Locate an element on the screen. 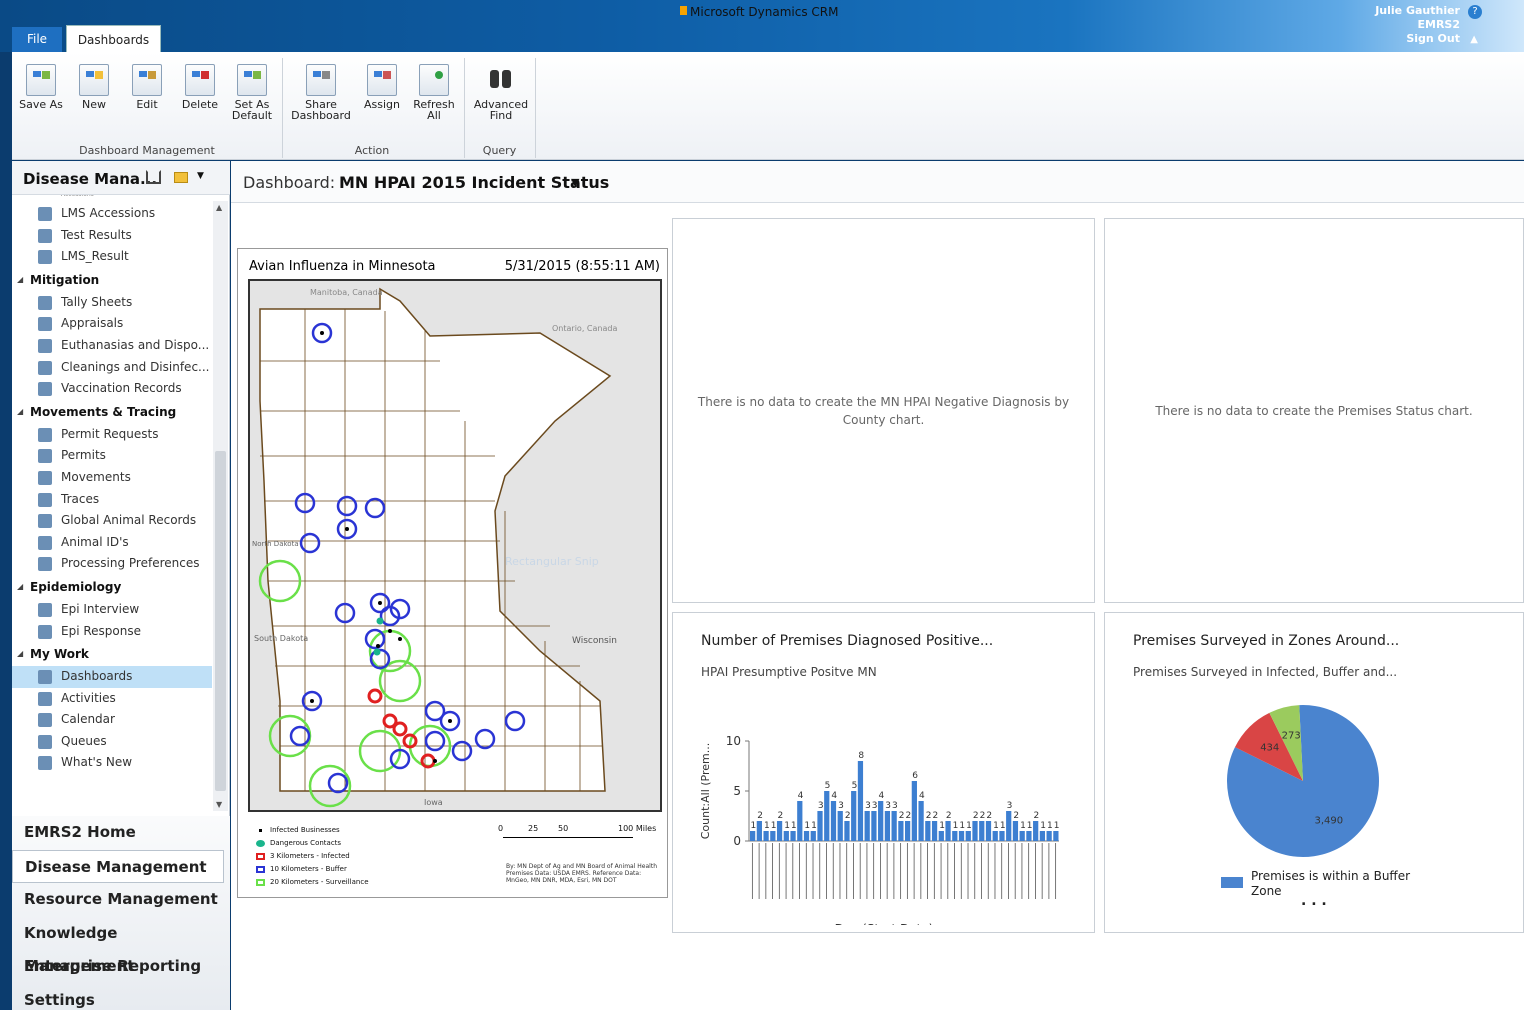 The image size is (1524, 1010). sidebar-item-vaccination-records: Vaccination Records is located at coordinates (112, 389).